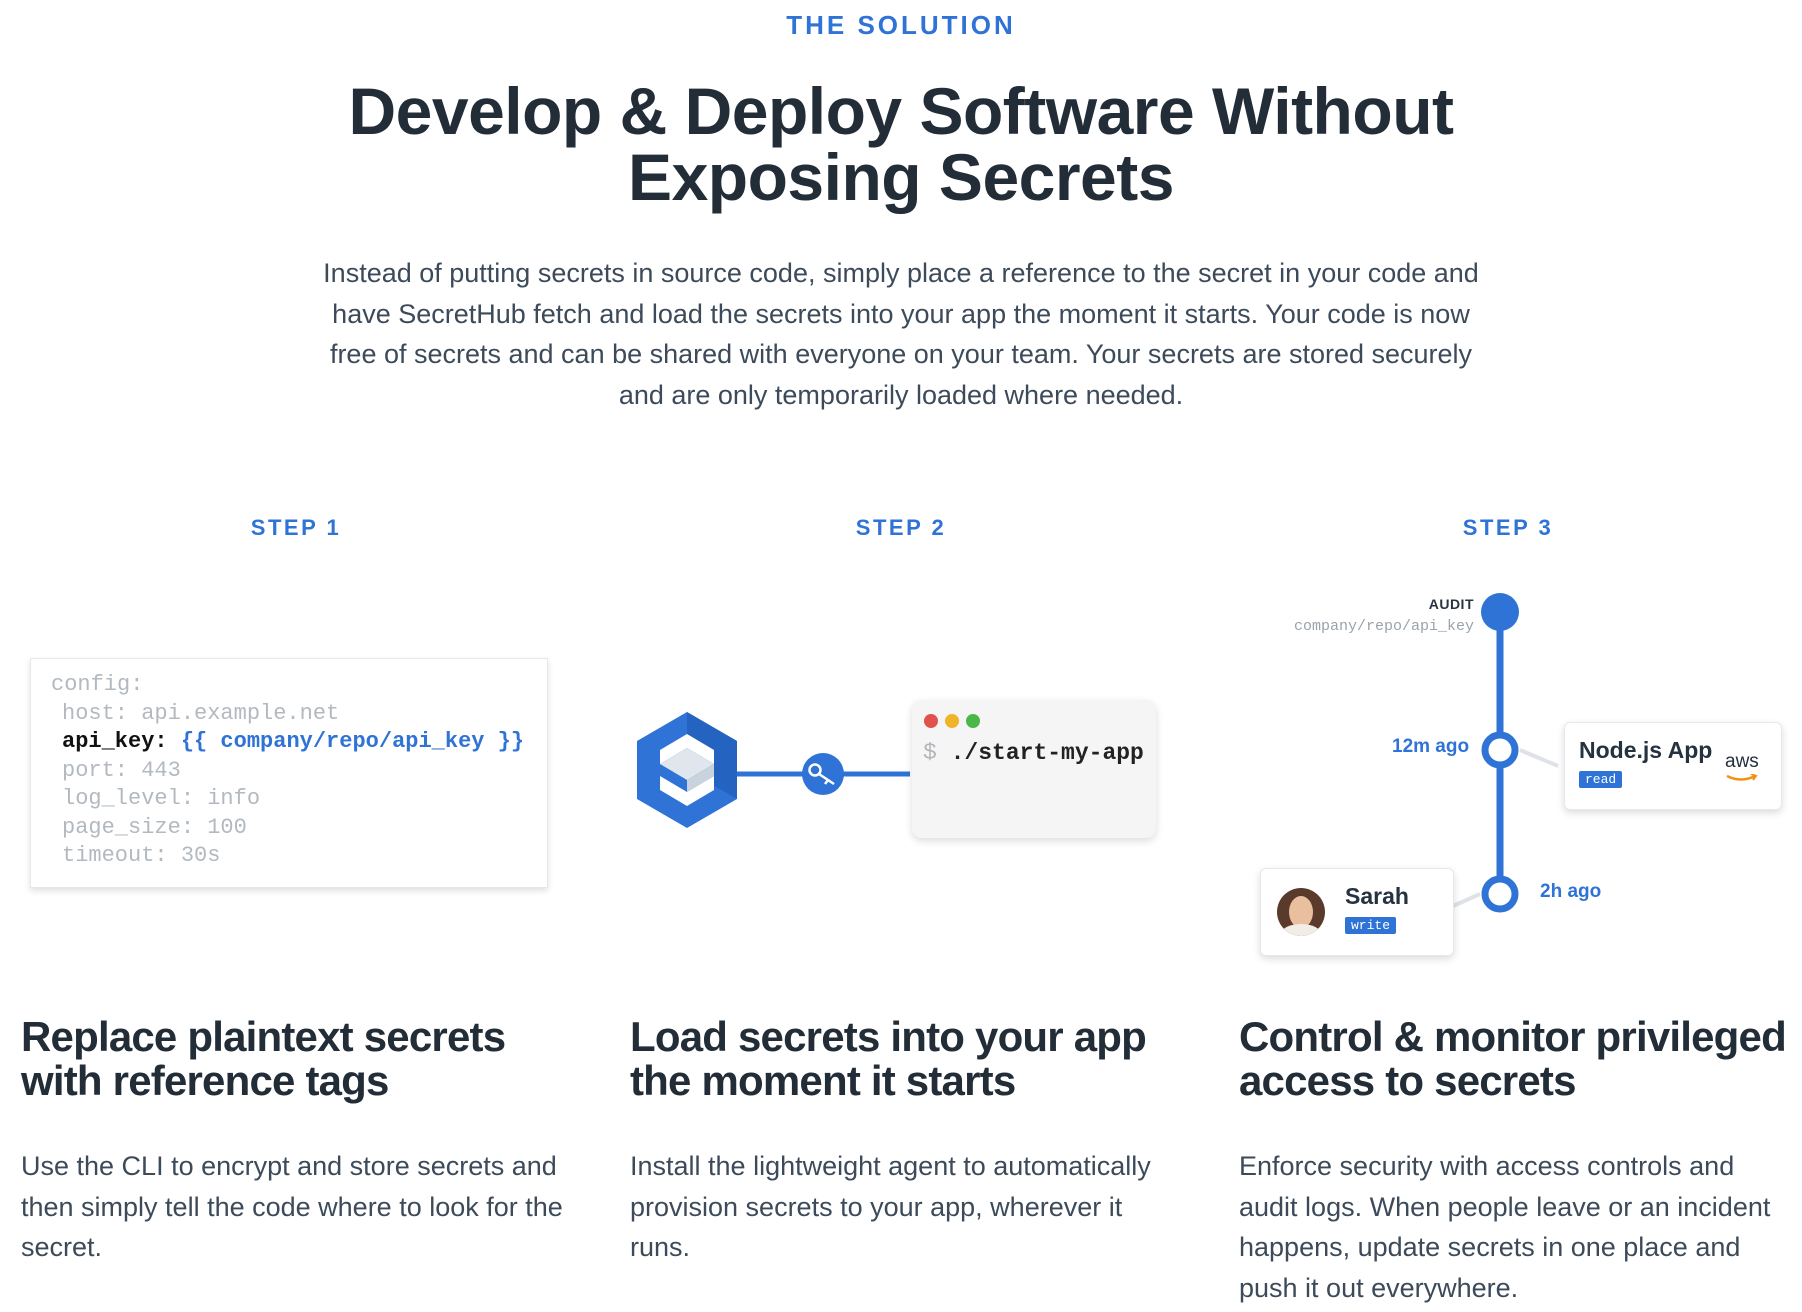  Describe the element at coordinates (823, 774) in the screenshot. I see `key-icon` at that location.